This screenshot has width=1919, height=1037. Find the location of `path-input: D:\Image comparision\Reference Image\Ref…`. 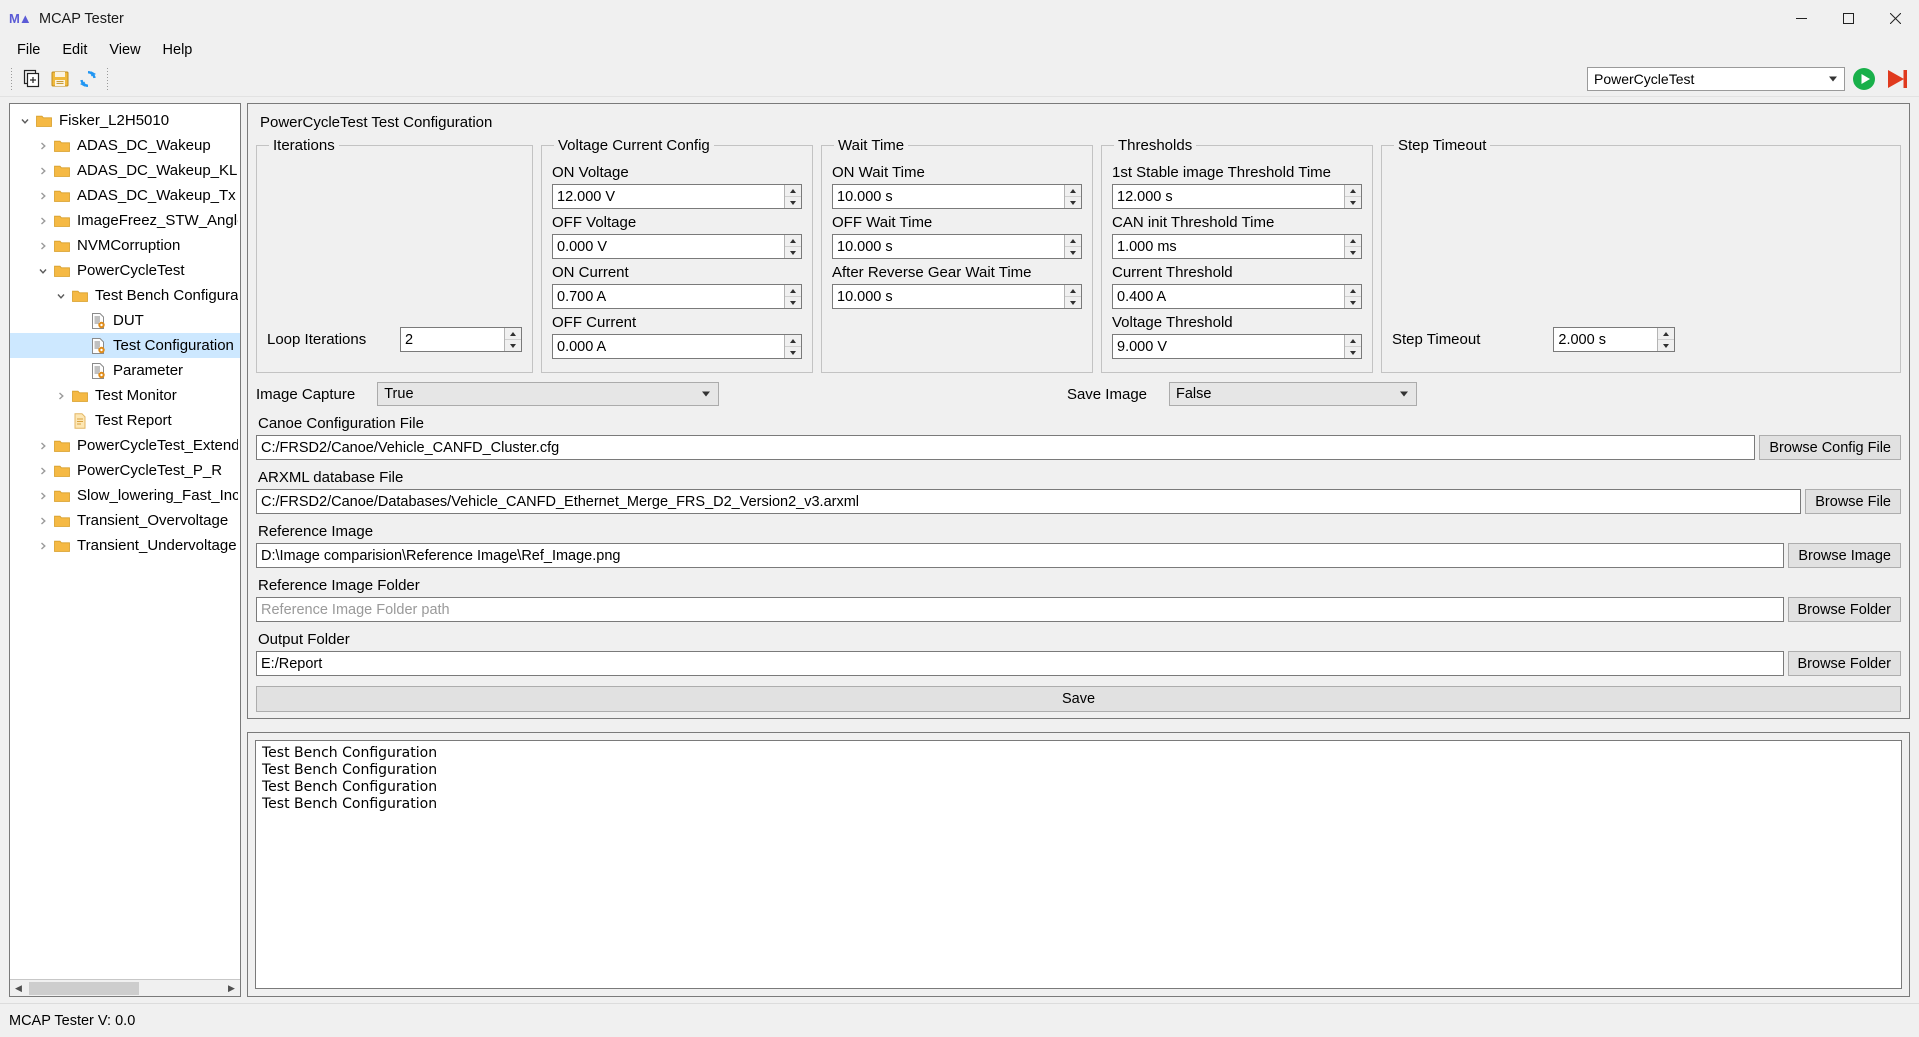

path-input: D:\Image comparision\Reference Image\Ref… is located at coordinates (1020, 555).